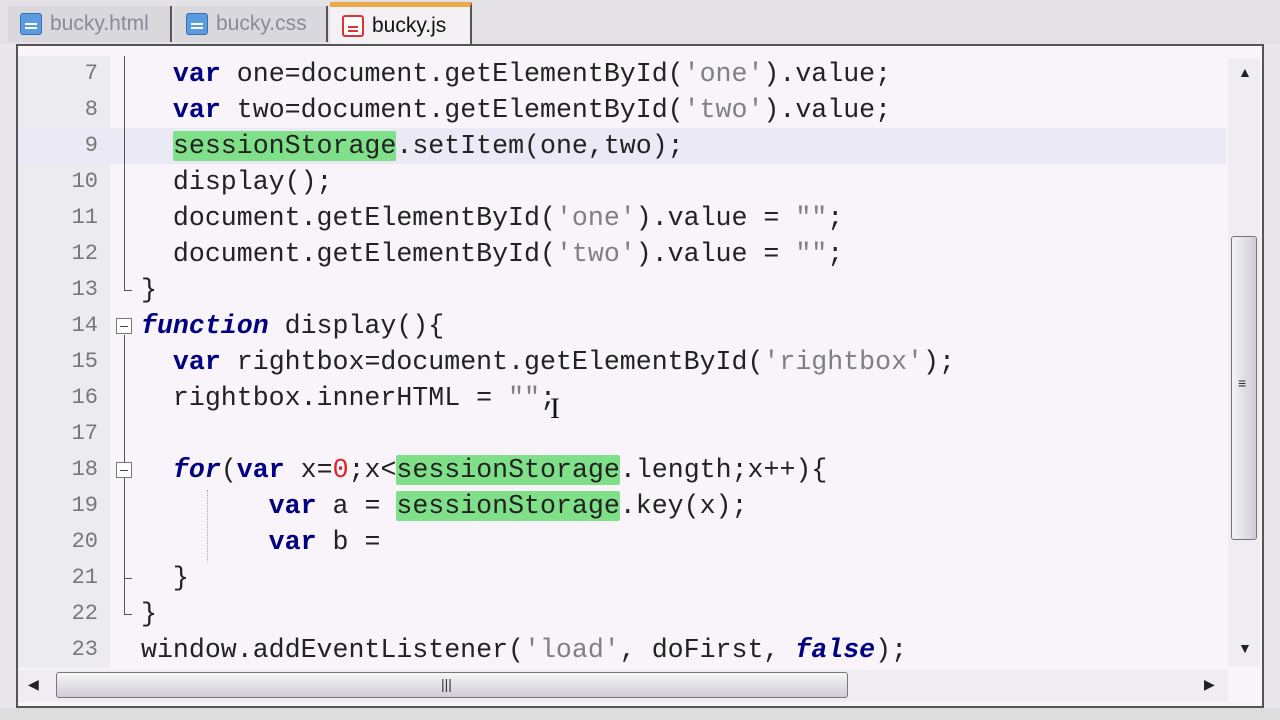 The image size is (1280, 720). I want to click on code-line: 20 var b =, so click(622, 542).